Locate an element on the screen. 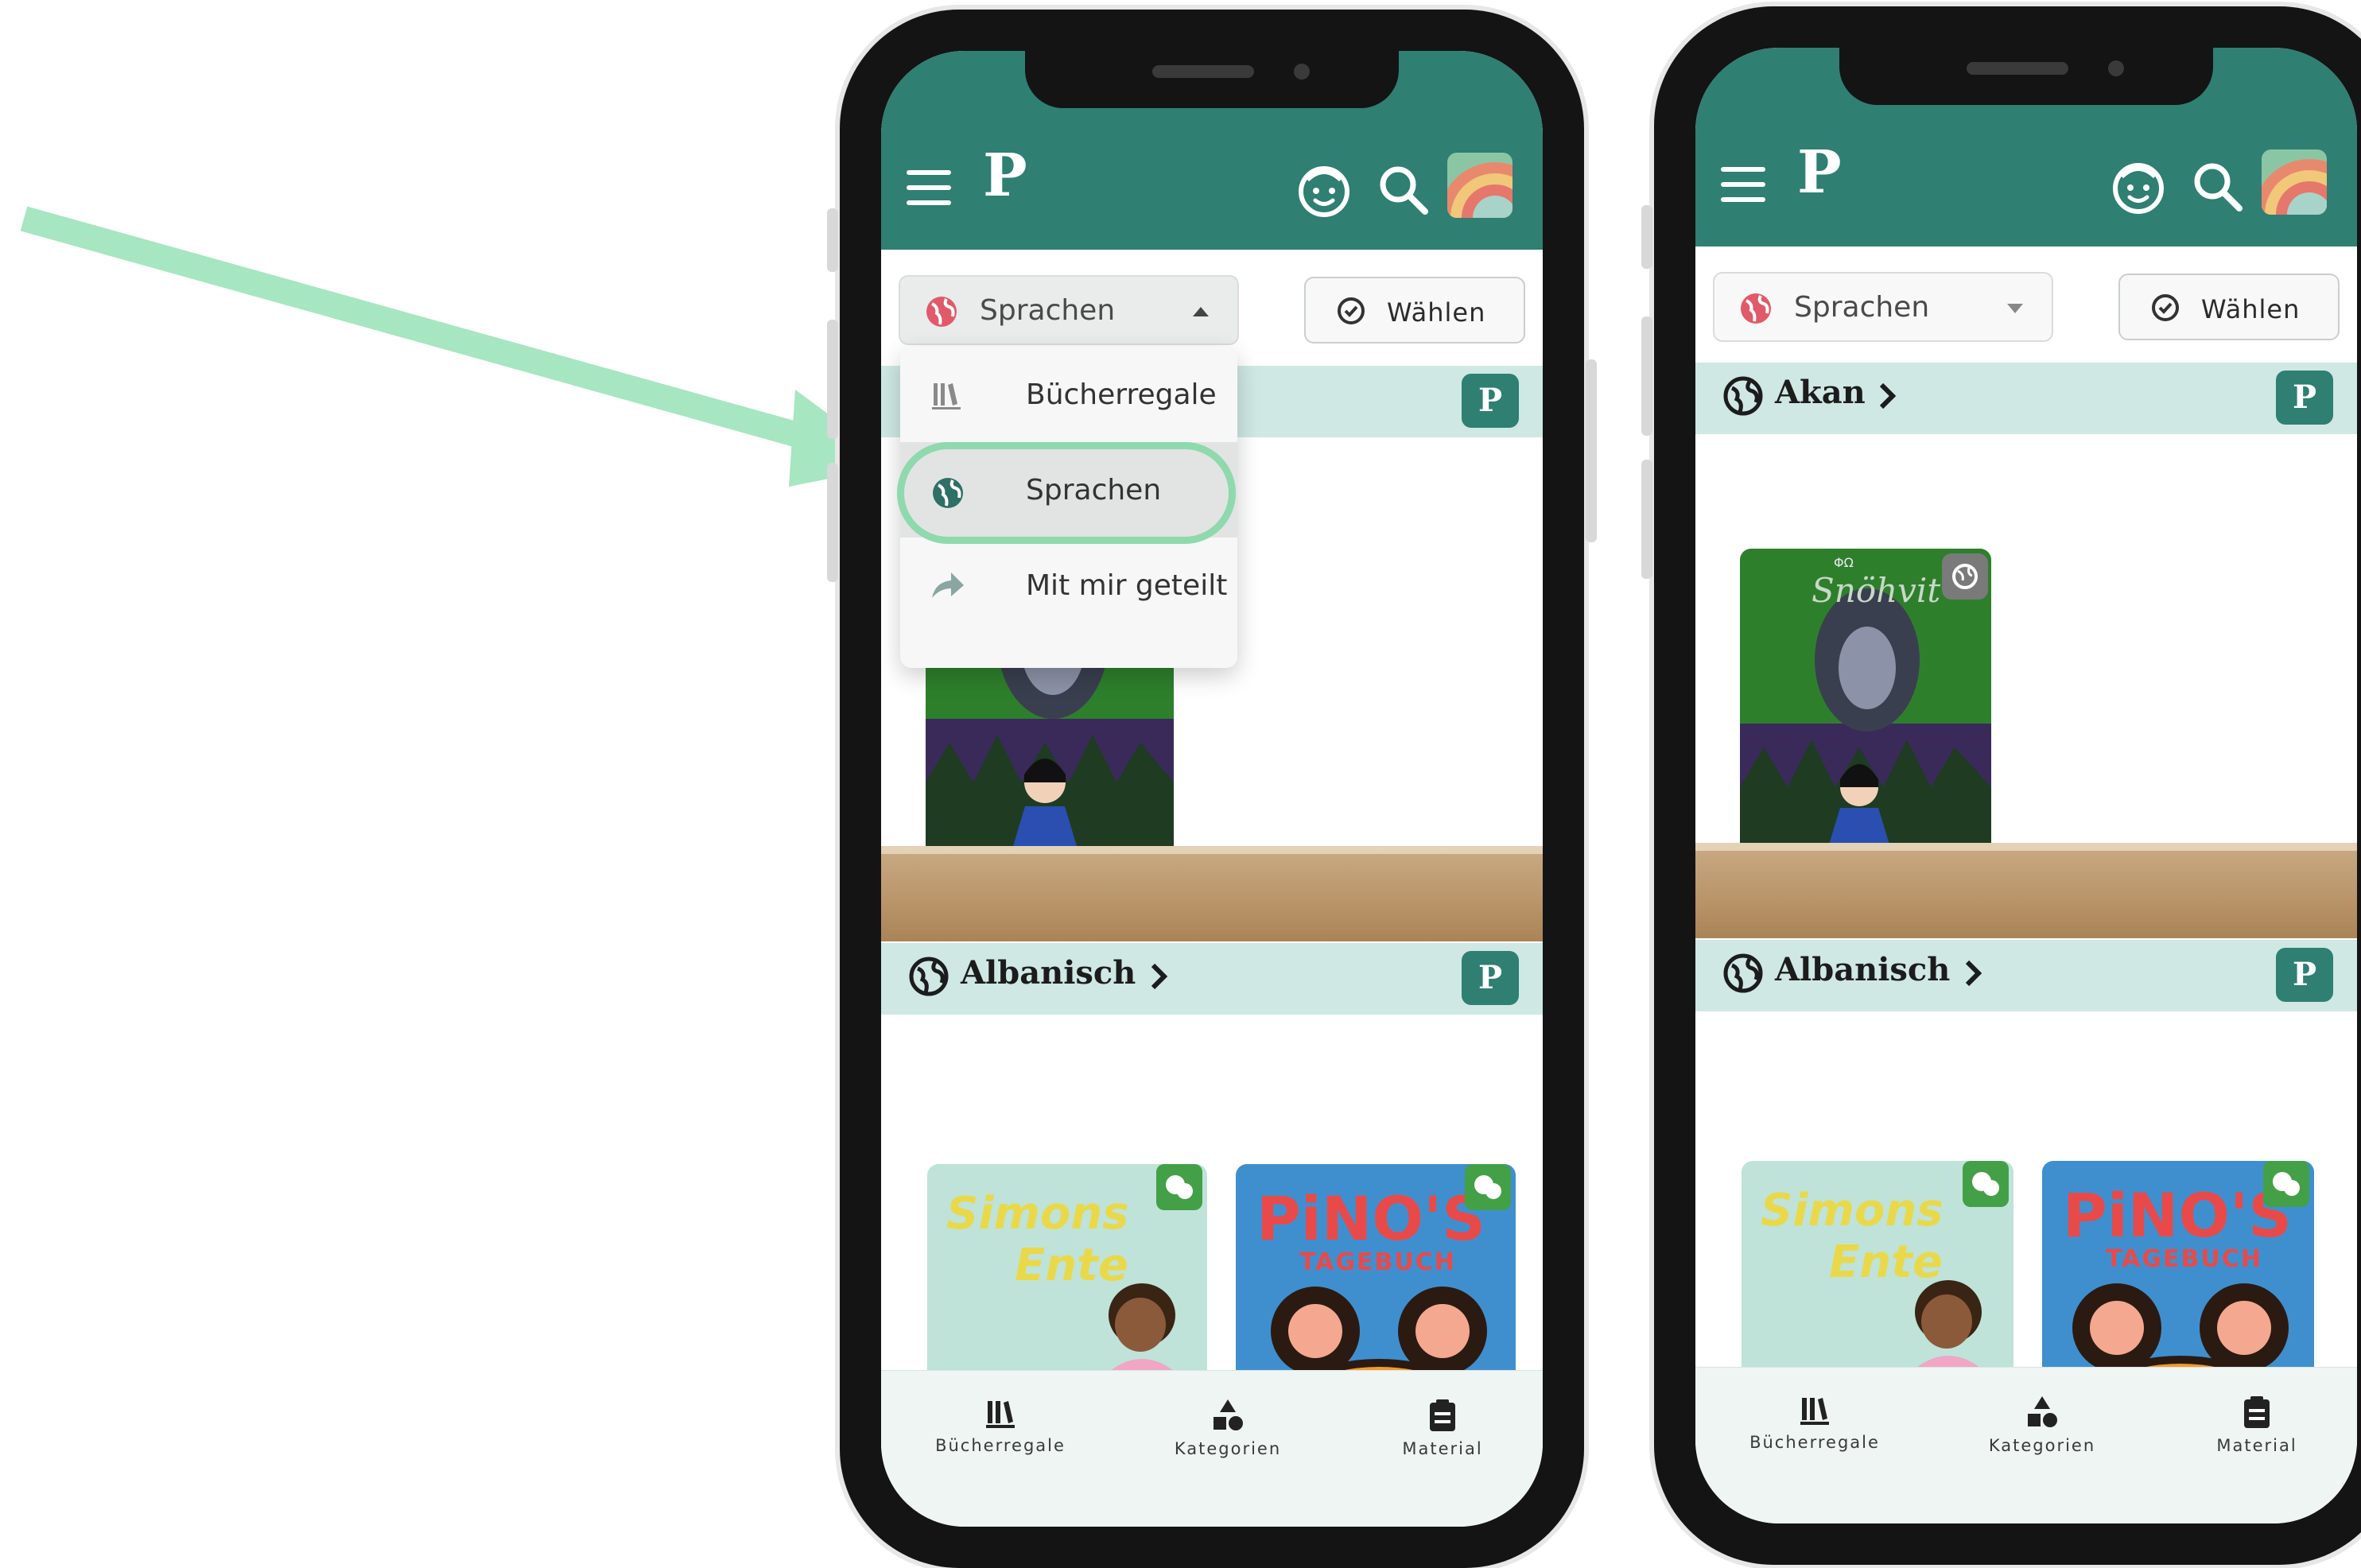 Image resolution: width=2361 pixels, height=1568 pixels. section-header: Akan P is located at coordinates (2026, 398).